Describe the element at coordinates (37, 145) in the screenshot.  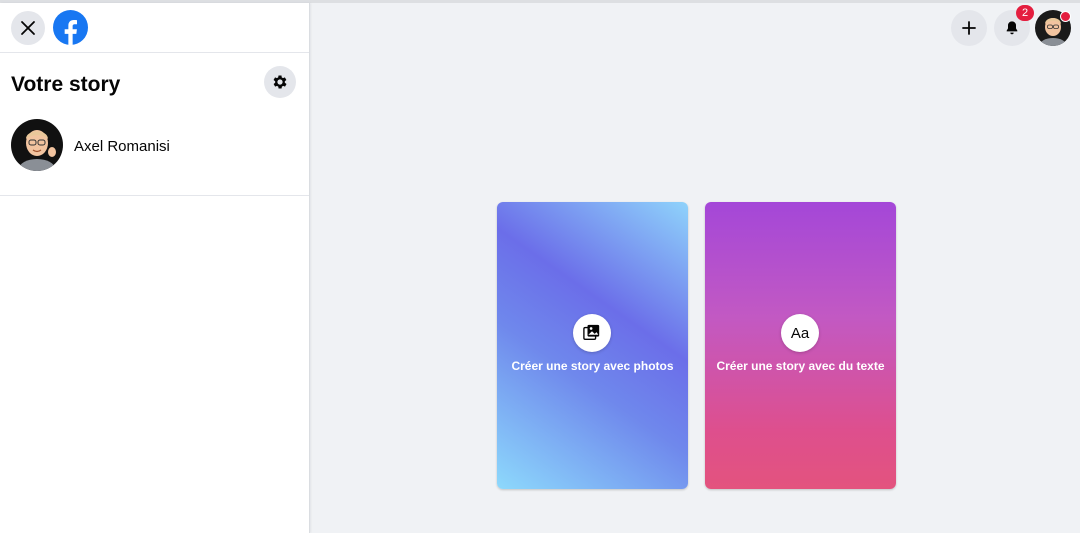
I see `avatar` at that location.